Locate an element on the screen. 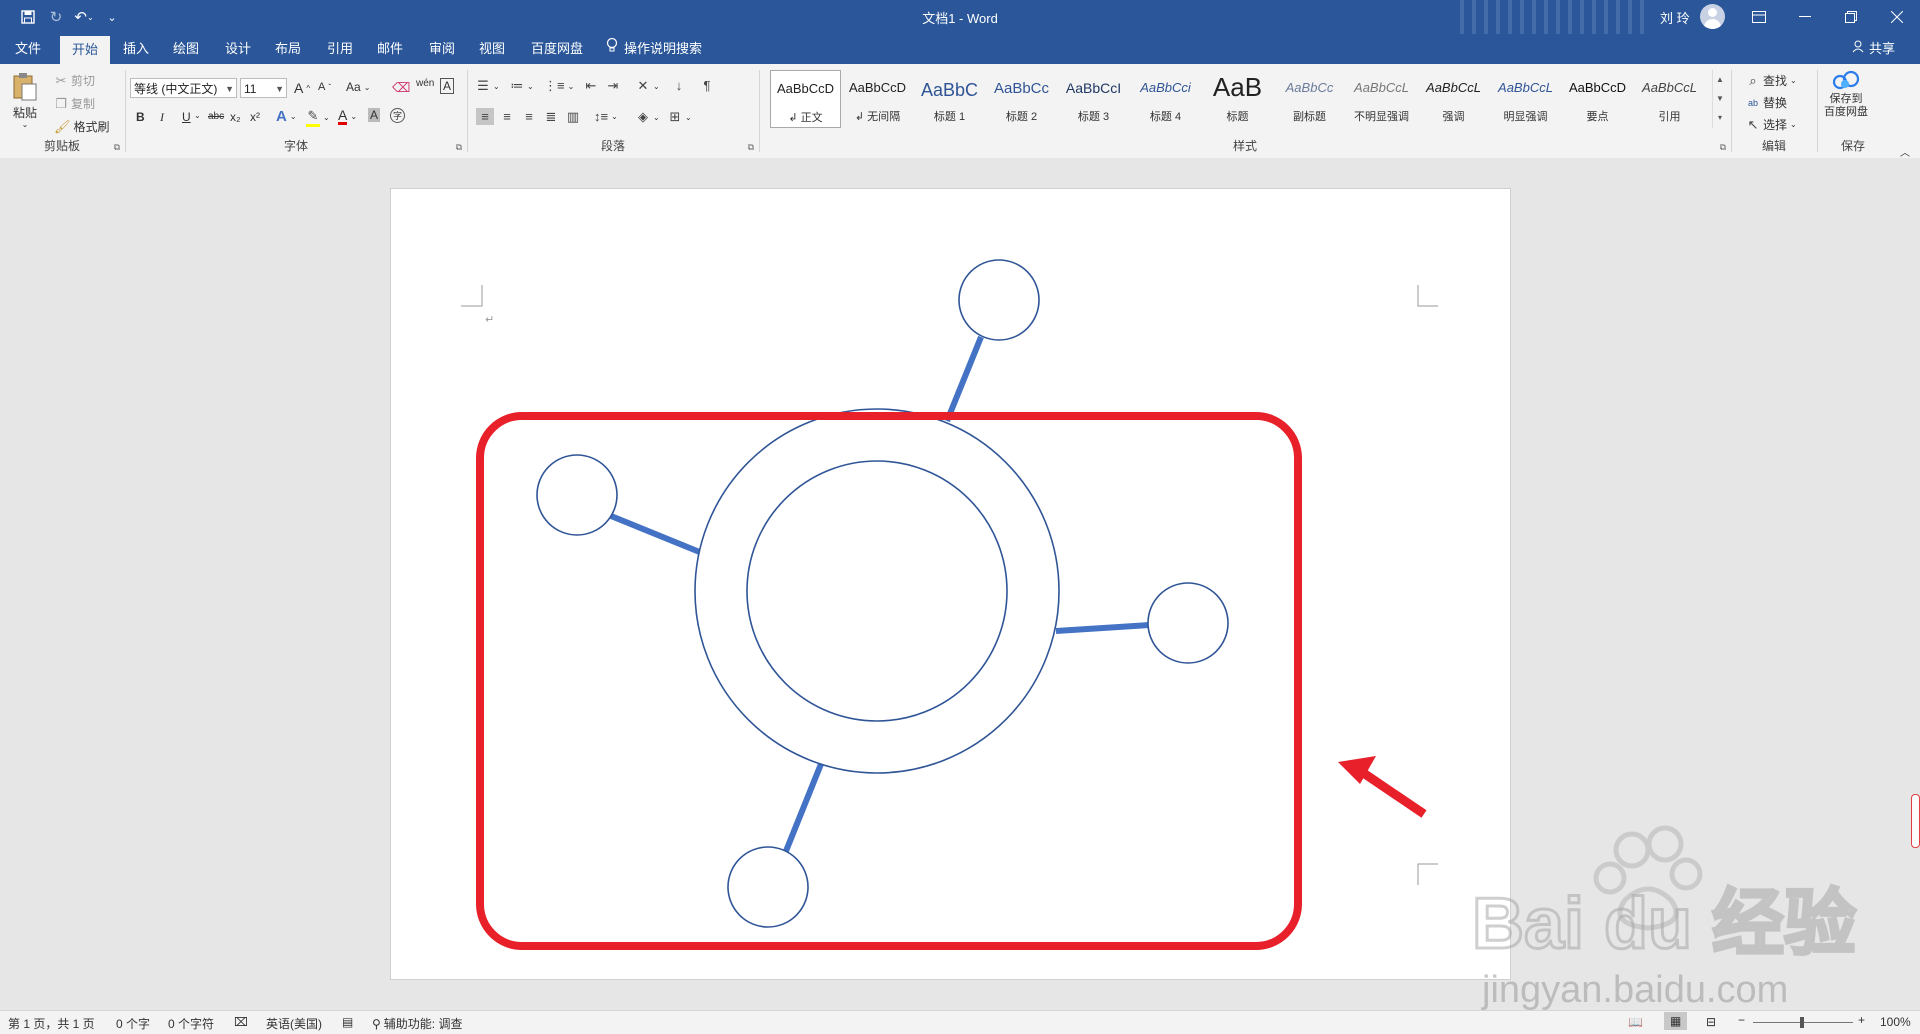 Image resolution: width=1920 pixels, height=1034 pixels. word-count: 0 个字 is located at coordinates (133, 1023).